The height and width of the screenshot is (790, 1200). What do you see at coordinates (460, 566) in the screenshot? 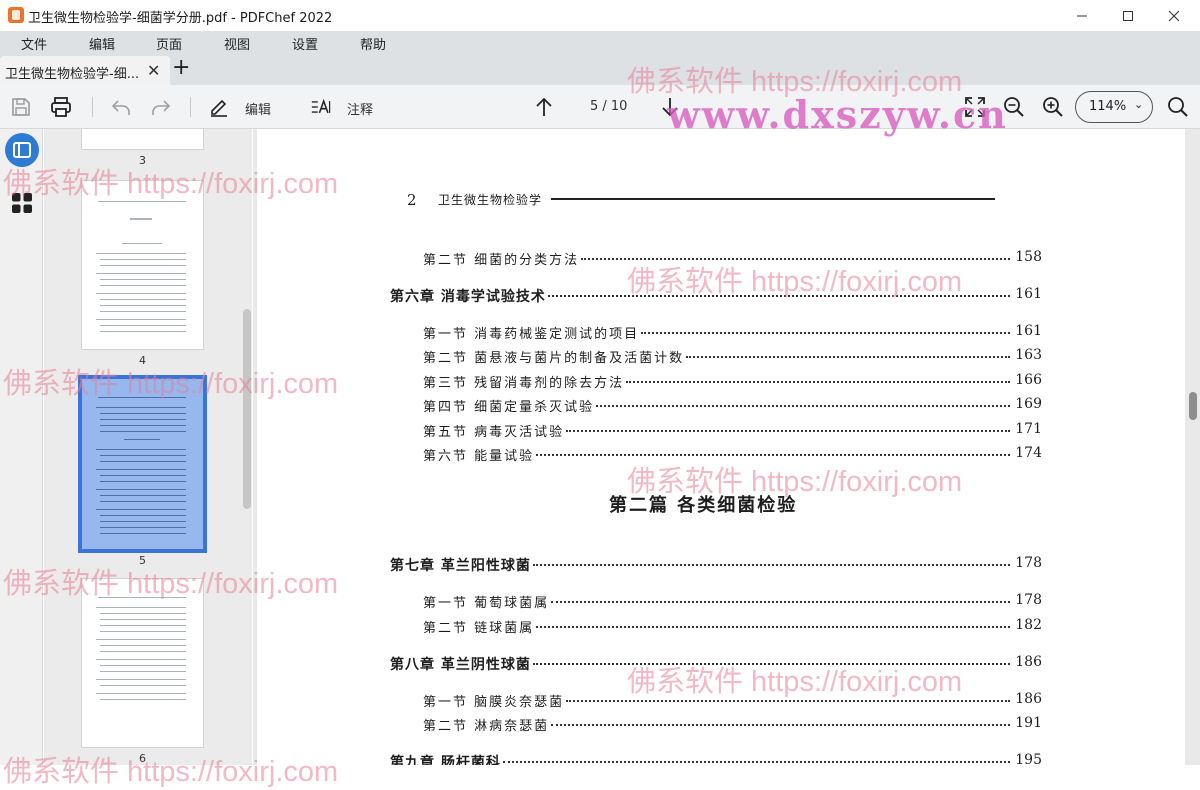
I see `toc-entry-title: 第七章 革兰阳性球菌` at bounding box center [460, 566].